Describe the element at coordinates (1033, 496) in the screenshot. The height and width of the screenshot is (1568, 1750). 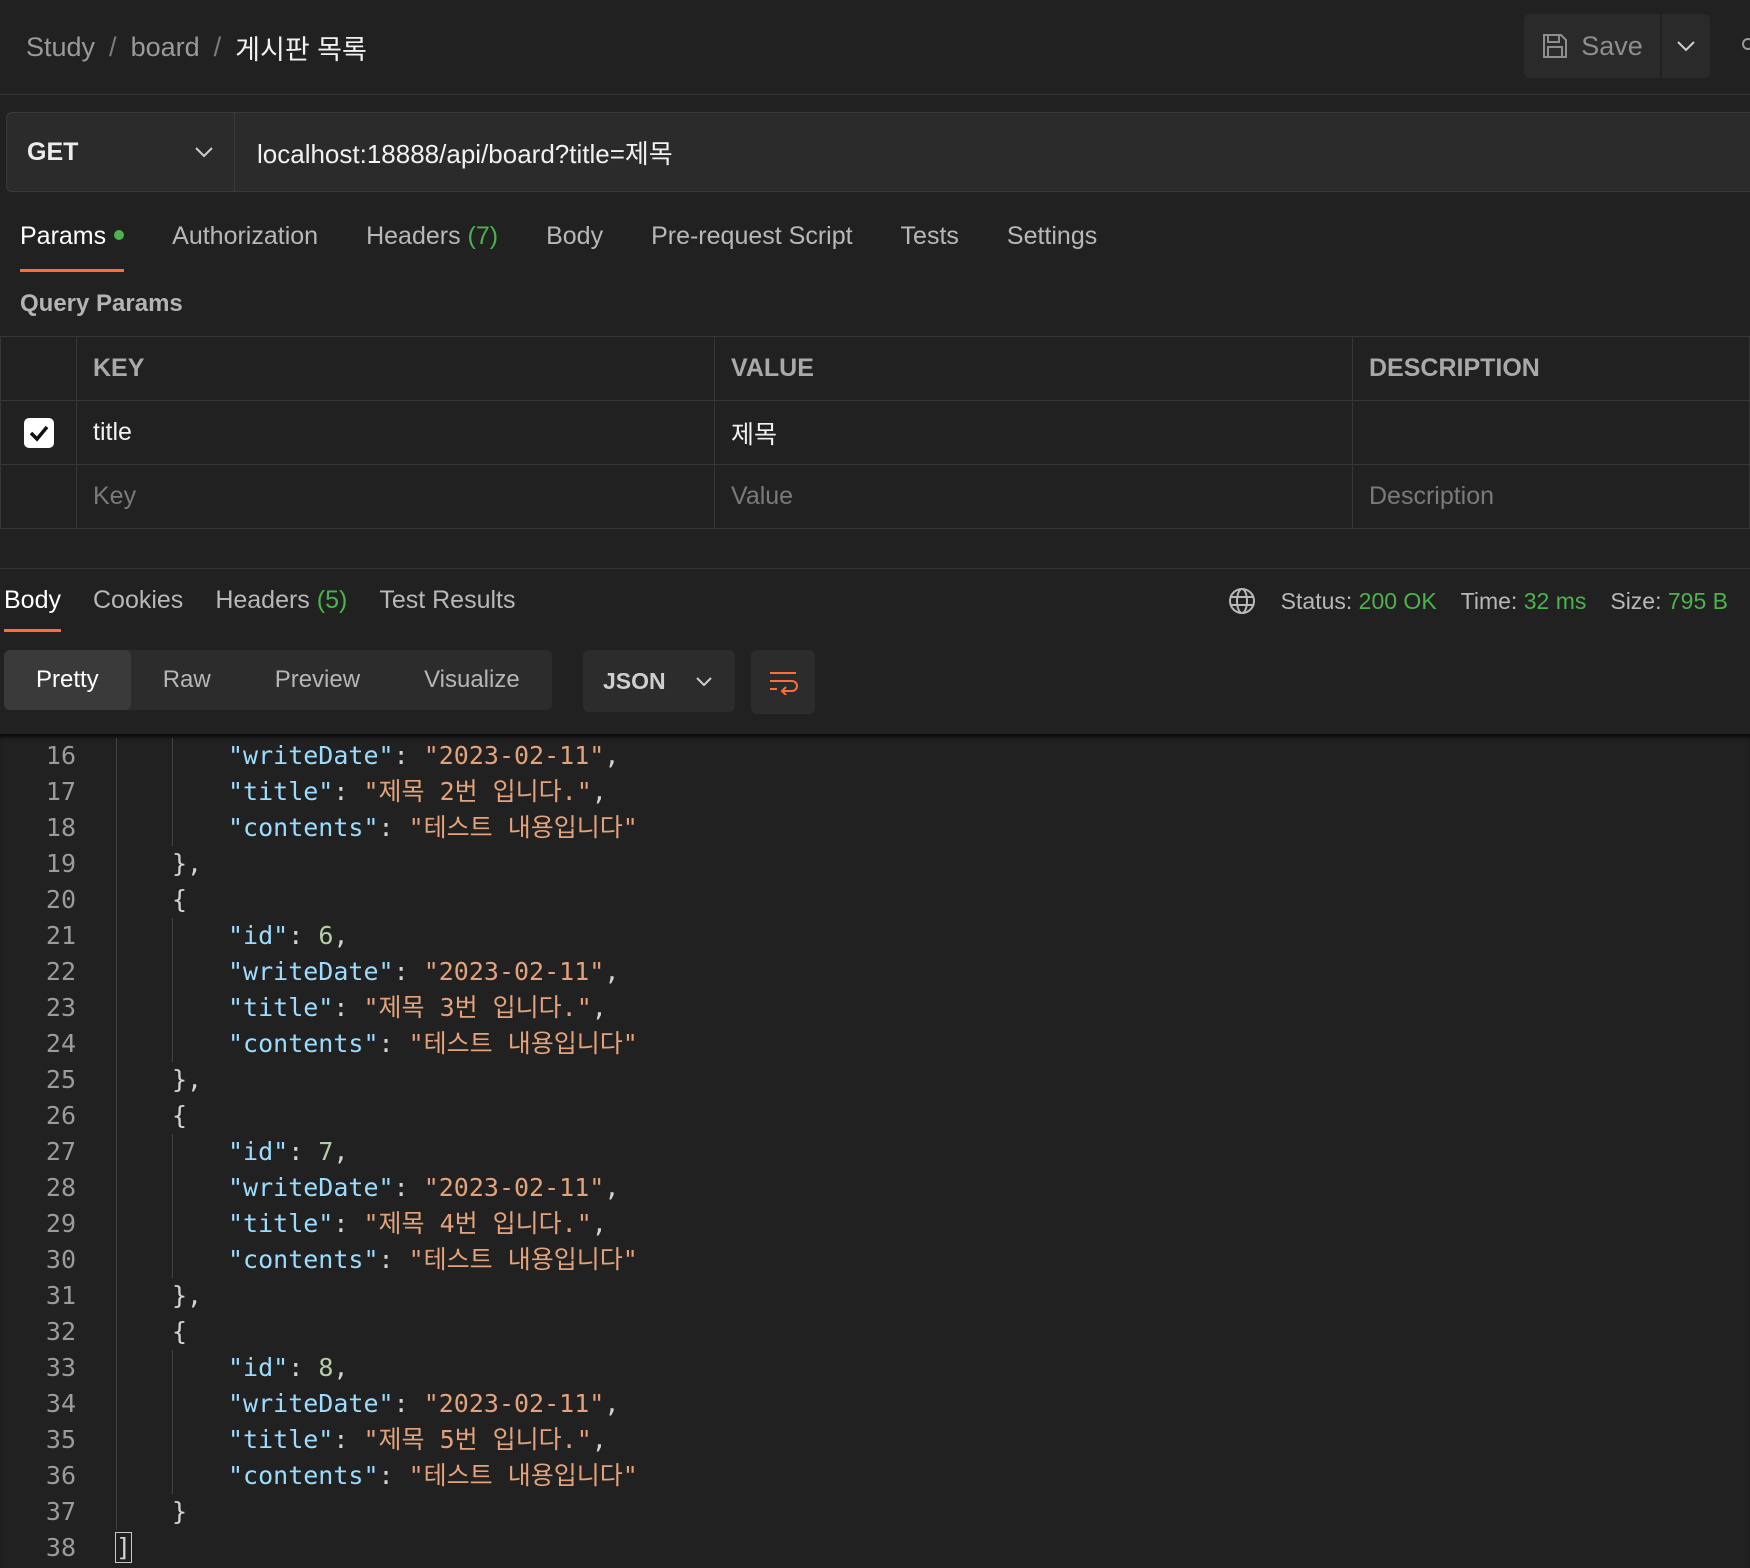
I see `new-value-input: Value` at that location.